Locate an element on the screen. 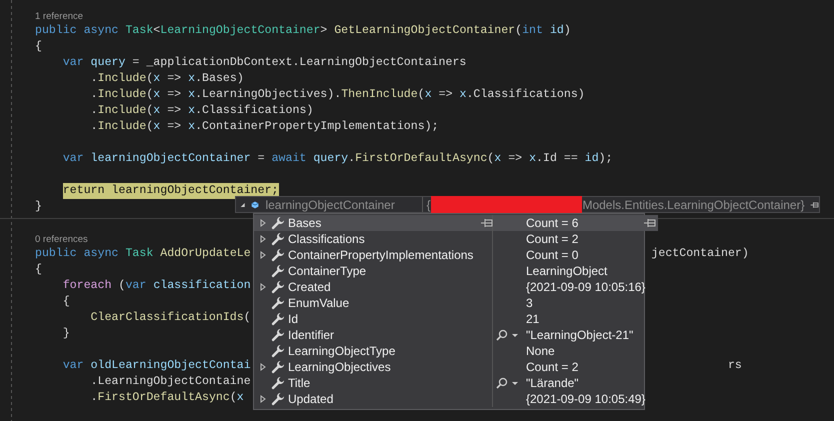  member-row: Created {2021-09-09 10:05:16} is located at coordinates (449, 287).